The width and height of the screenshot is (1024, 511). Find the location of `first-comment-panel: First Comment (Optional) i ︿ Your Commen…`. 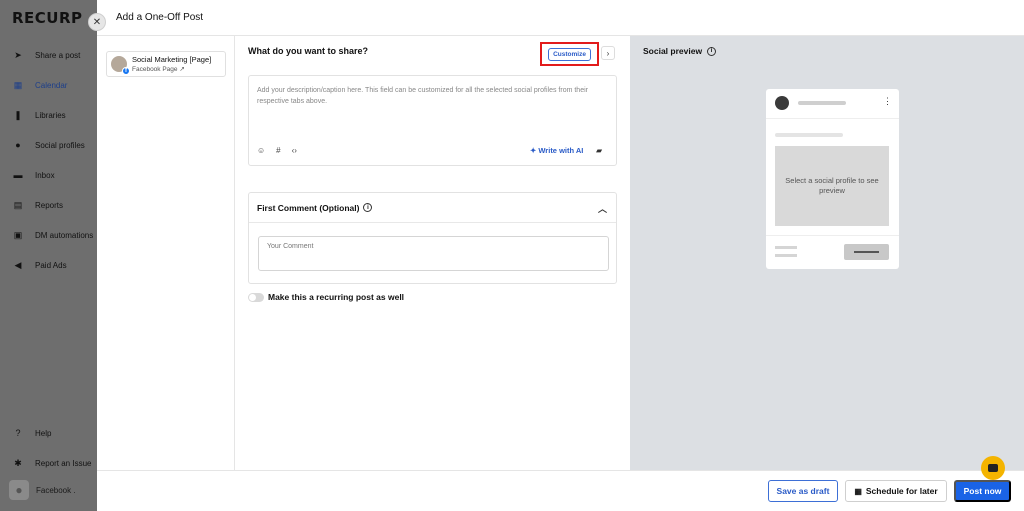

first-comment-panel: First Comment (Optional) i ︿ Your Commen… is located at coordinates (432, 238).